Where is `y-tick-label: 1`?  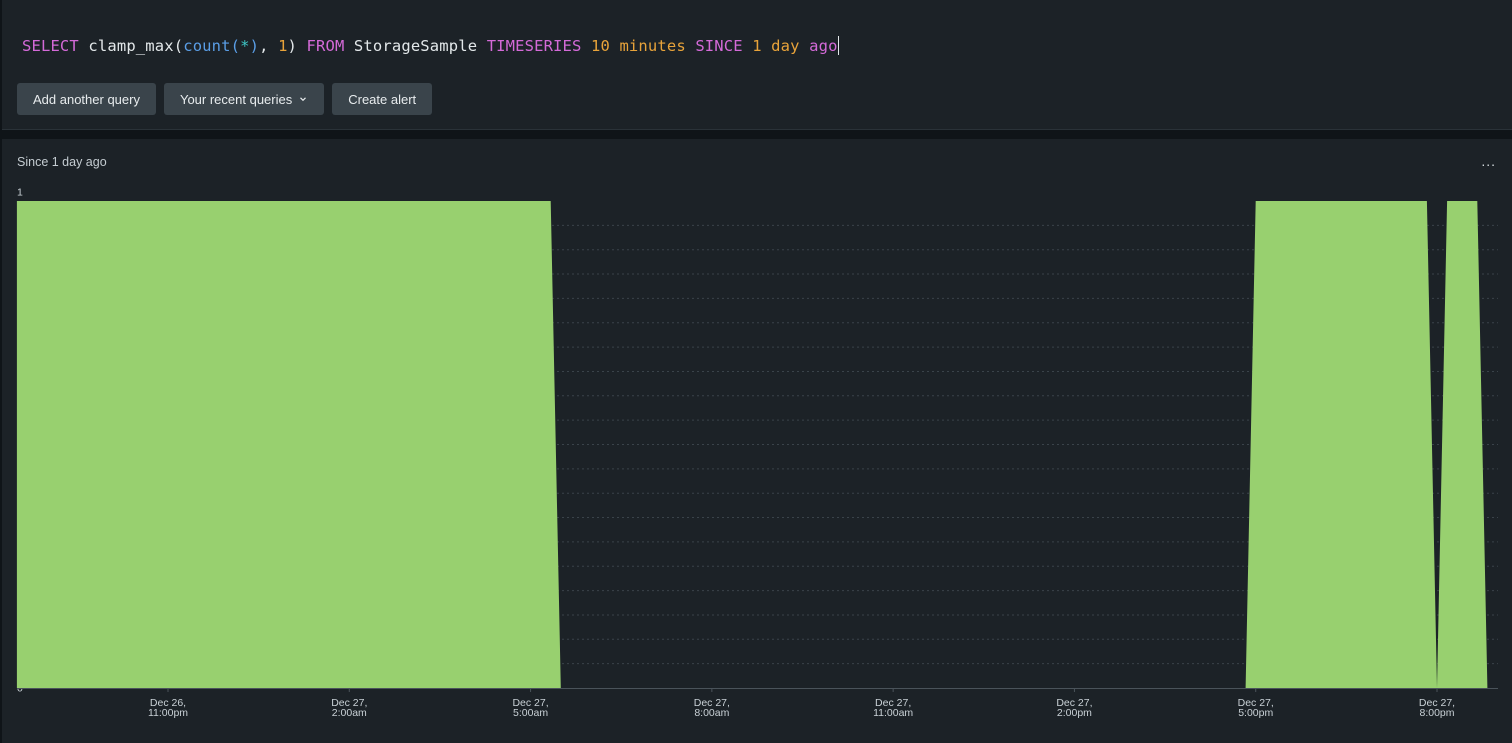
y-tick-label: 1 is located at coordinates (20, 193).